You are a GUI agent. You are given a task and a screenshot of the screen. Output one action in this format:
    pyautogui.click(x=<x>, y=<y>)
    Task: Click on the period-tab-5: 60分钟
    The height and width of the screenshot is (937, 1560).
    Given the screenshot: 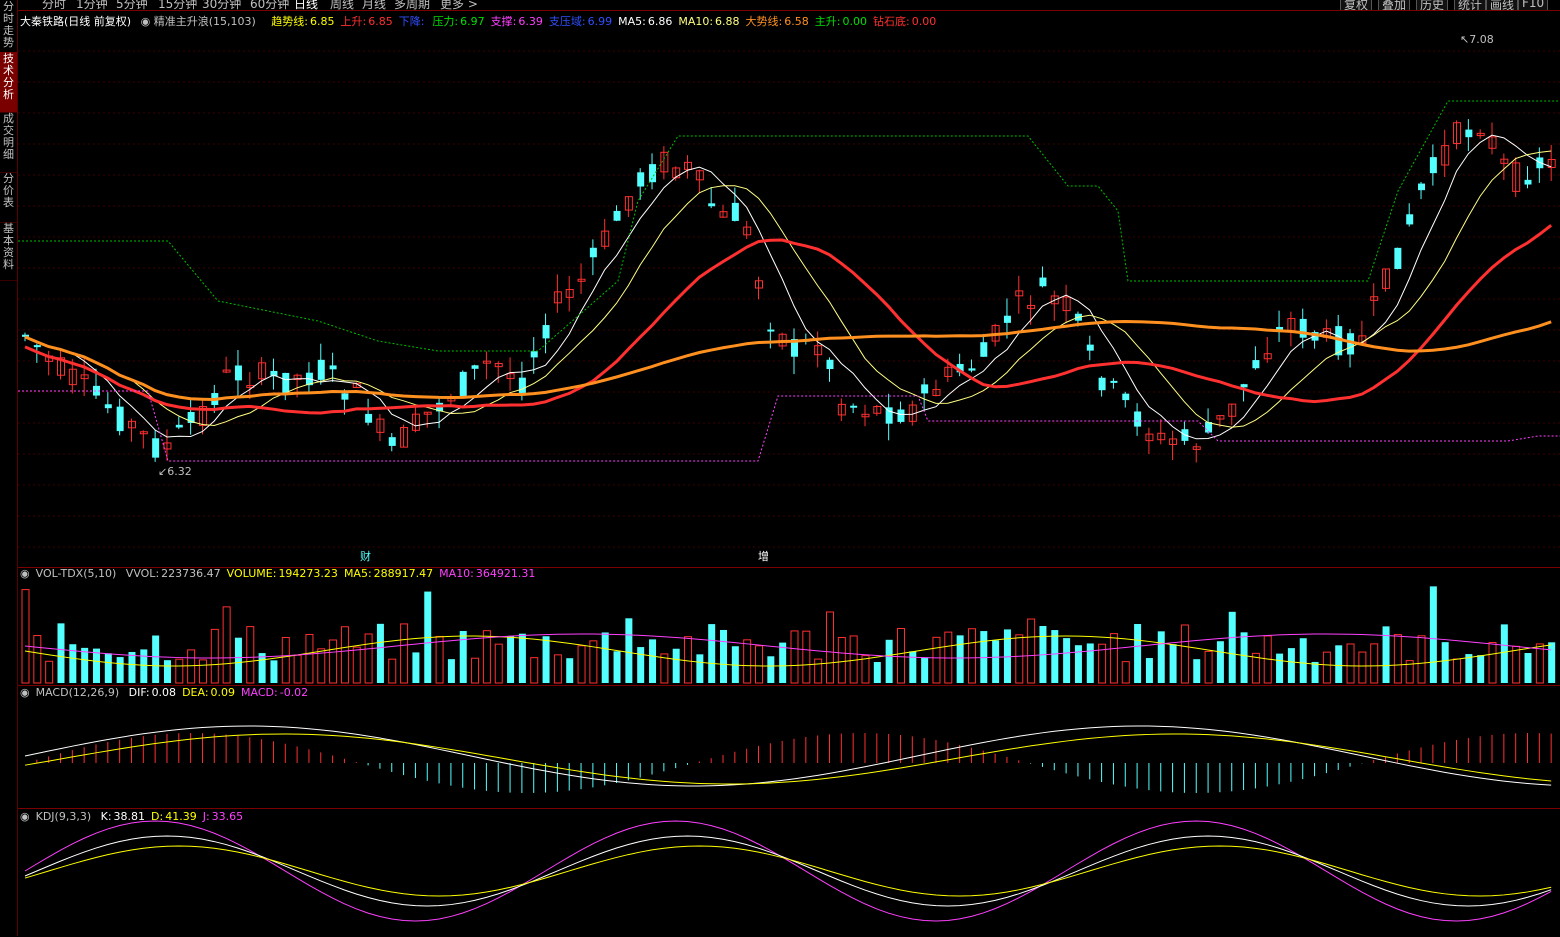 What is the action you would take?
    pyautogui.click(x=269, y=5)
    